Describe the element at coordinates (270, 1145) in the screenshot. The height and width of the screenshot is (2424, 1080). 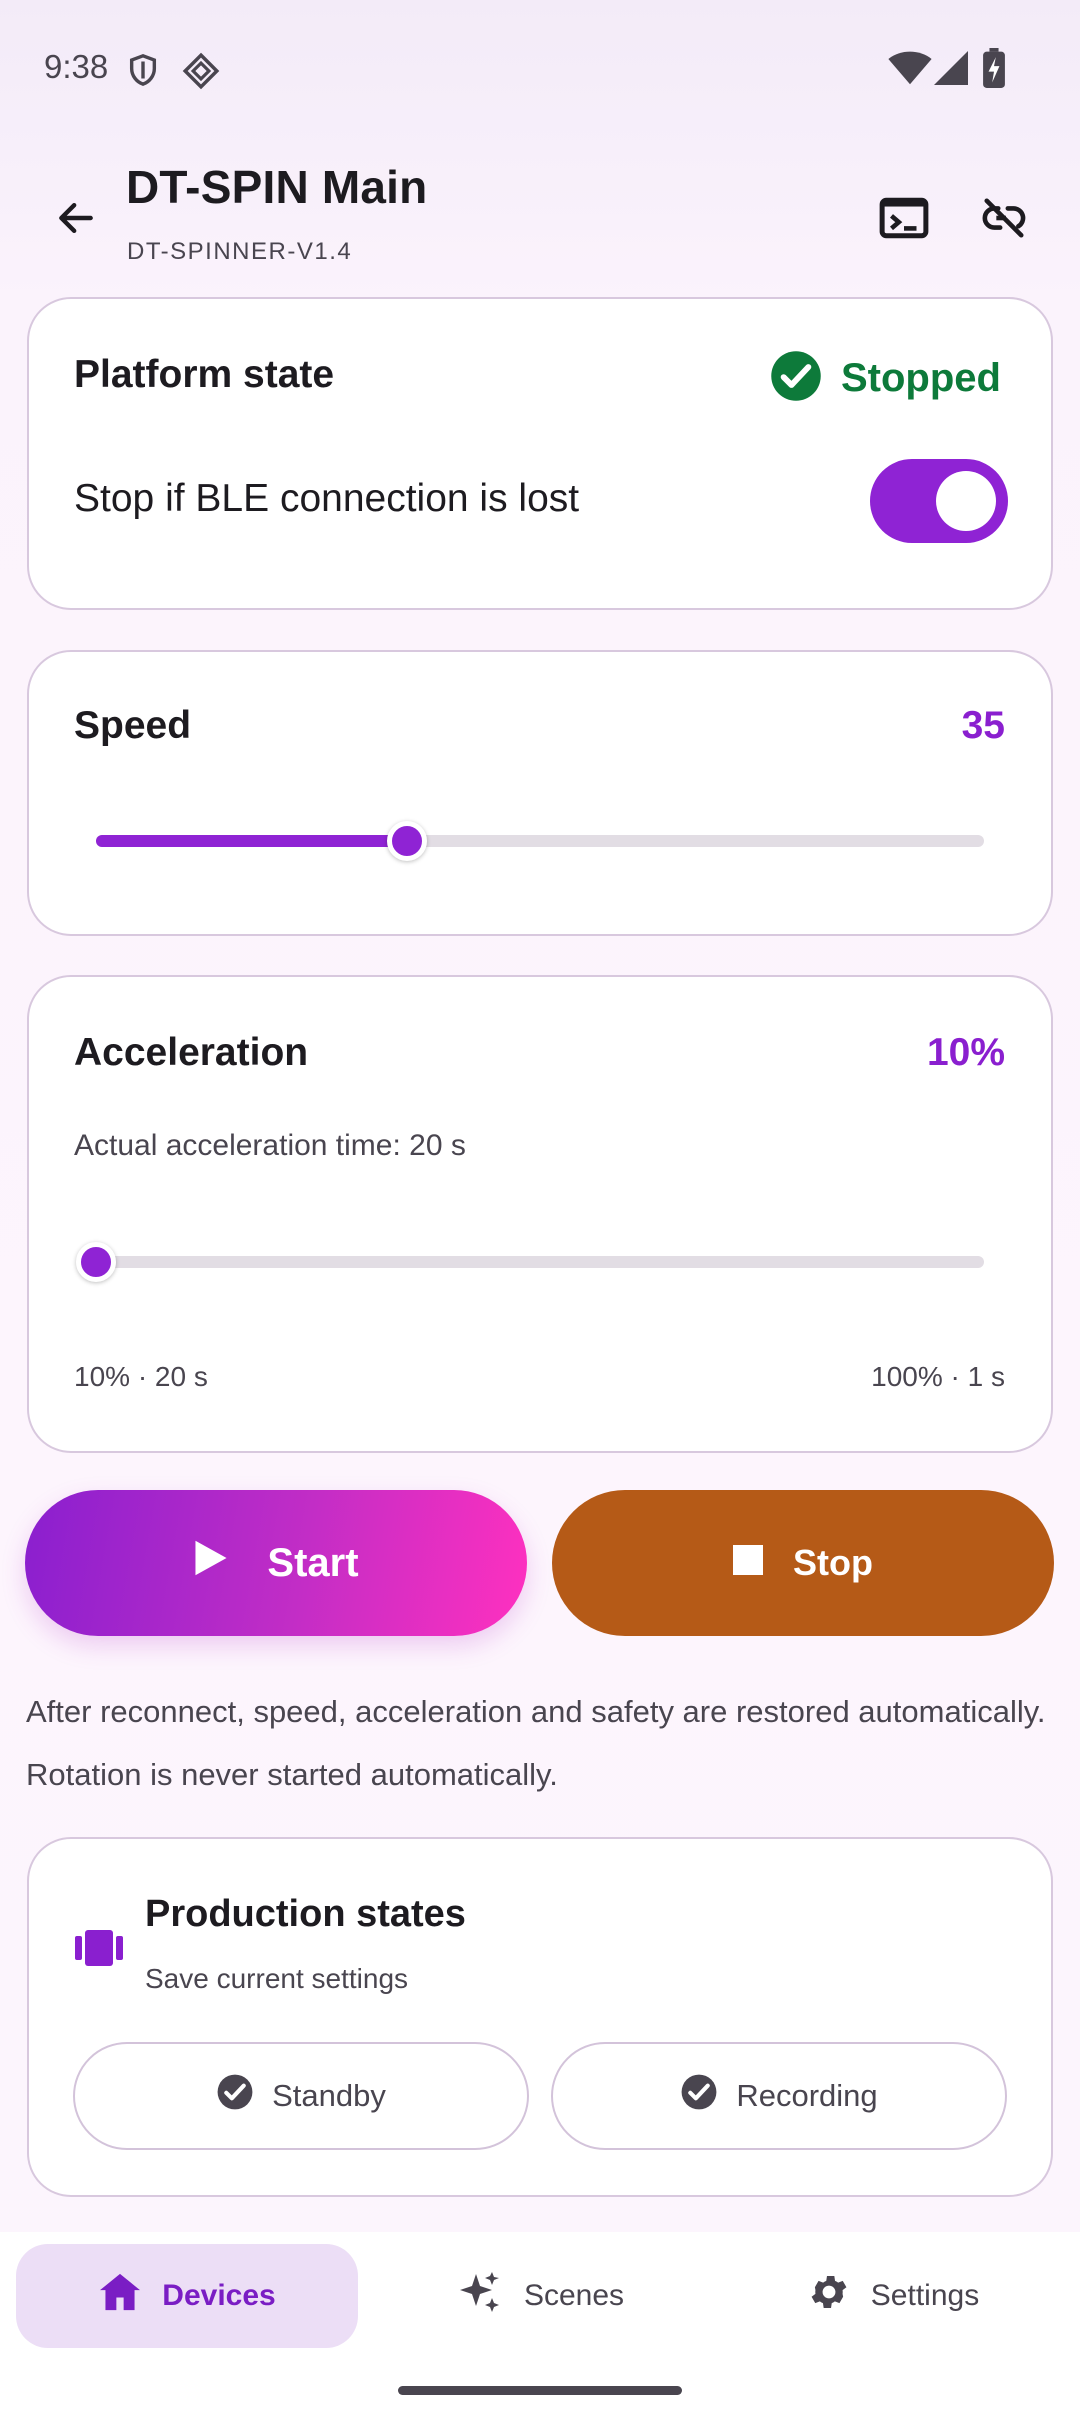
I see `acceleration-time-text: Actual acceleration time: 20 s` at that location.